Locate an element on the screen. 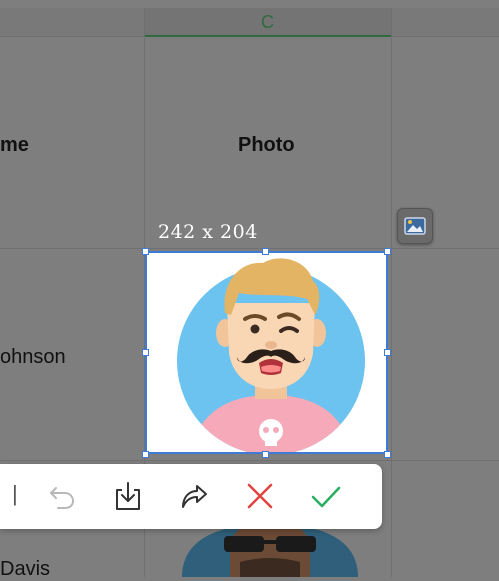 The height and width of the screenshot is (581, 499). column-c-header: C is located at coordinates (267, 22).